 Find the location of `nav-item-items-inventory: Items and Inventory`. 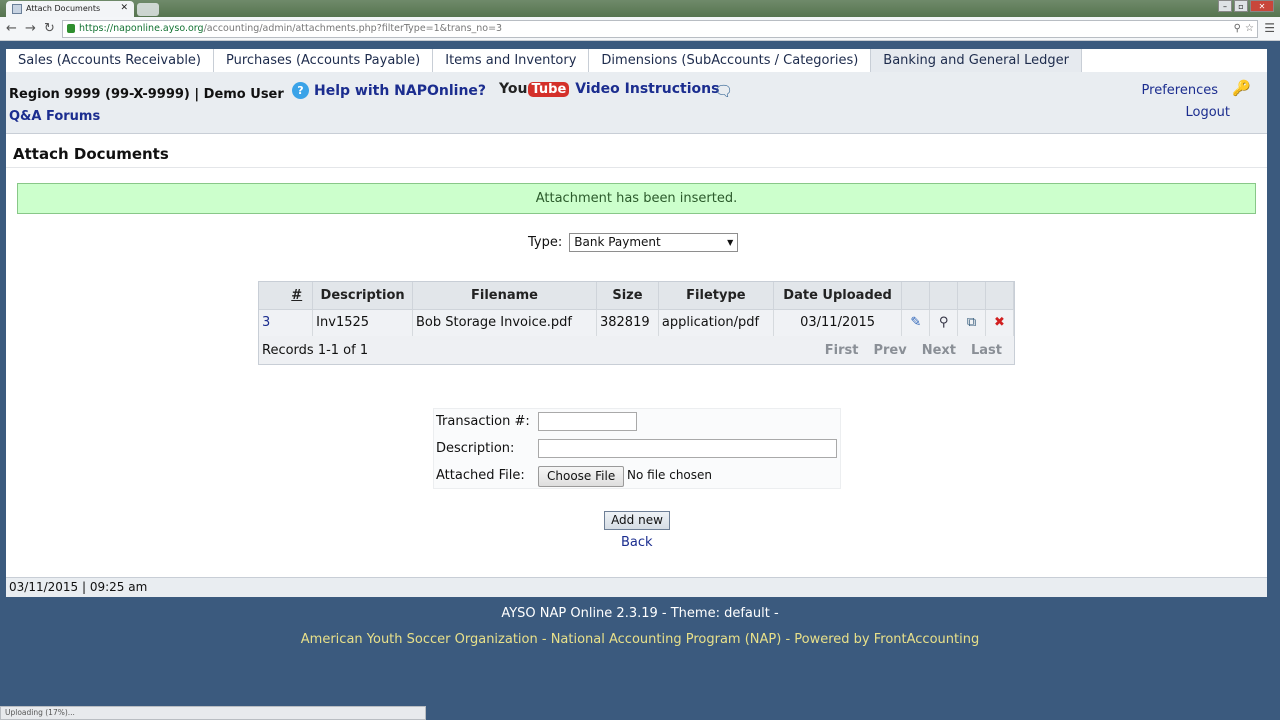

nav-item-items-inventory: Items and Inventory is located at coordinates (511, 60).